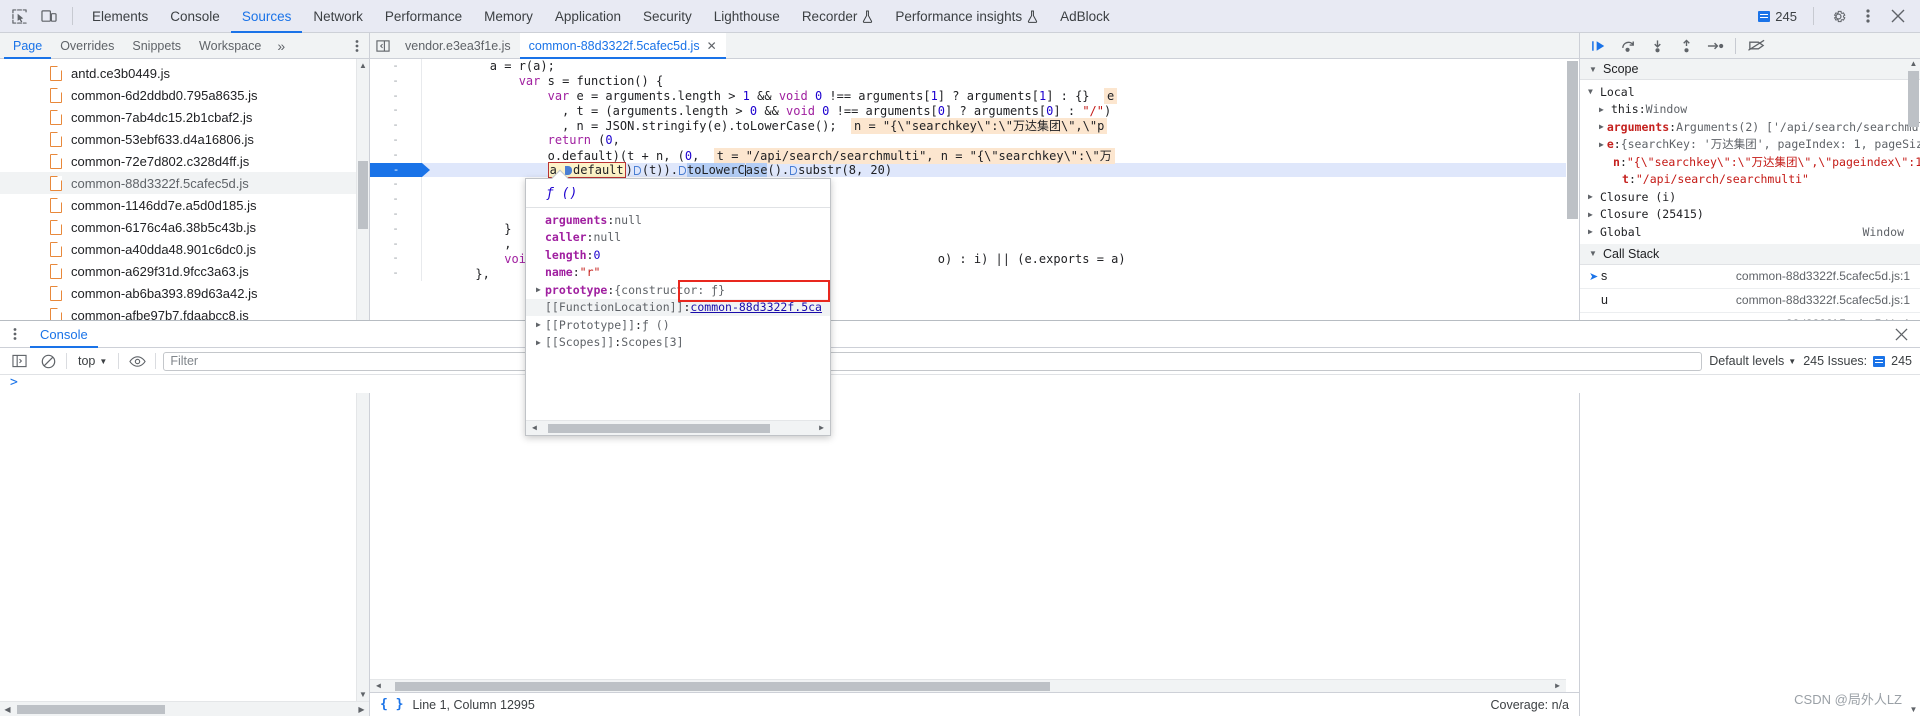 The image size is (1920, 716). I want to click on editor-hscroll-right-icon: ▶, so click(1557, 685).